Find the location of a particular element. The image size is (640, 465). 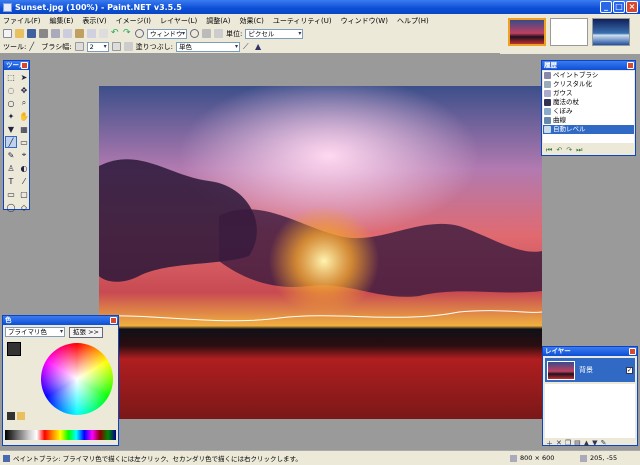

increase-icon is located at coordinates (116, 46).